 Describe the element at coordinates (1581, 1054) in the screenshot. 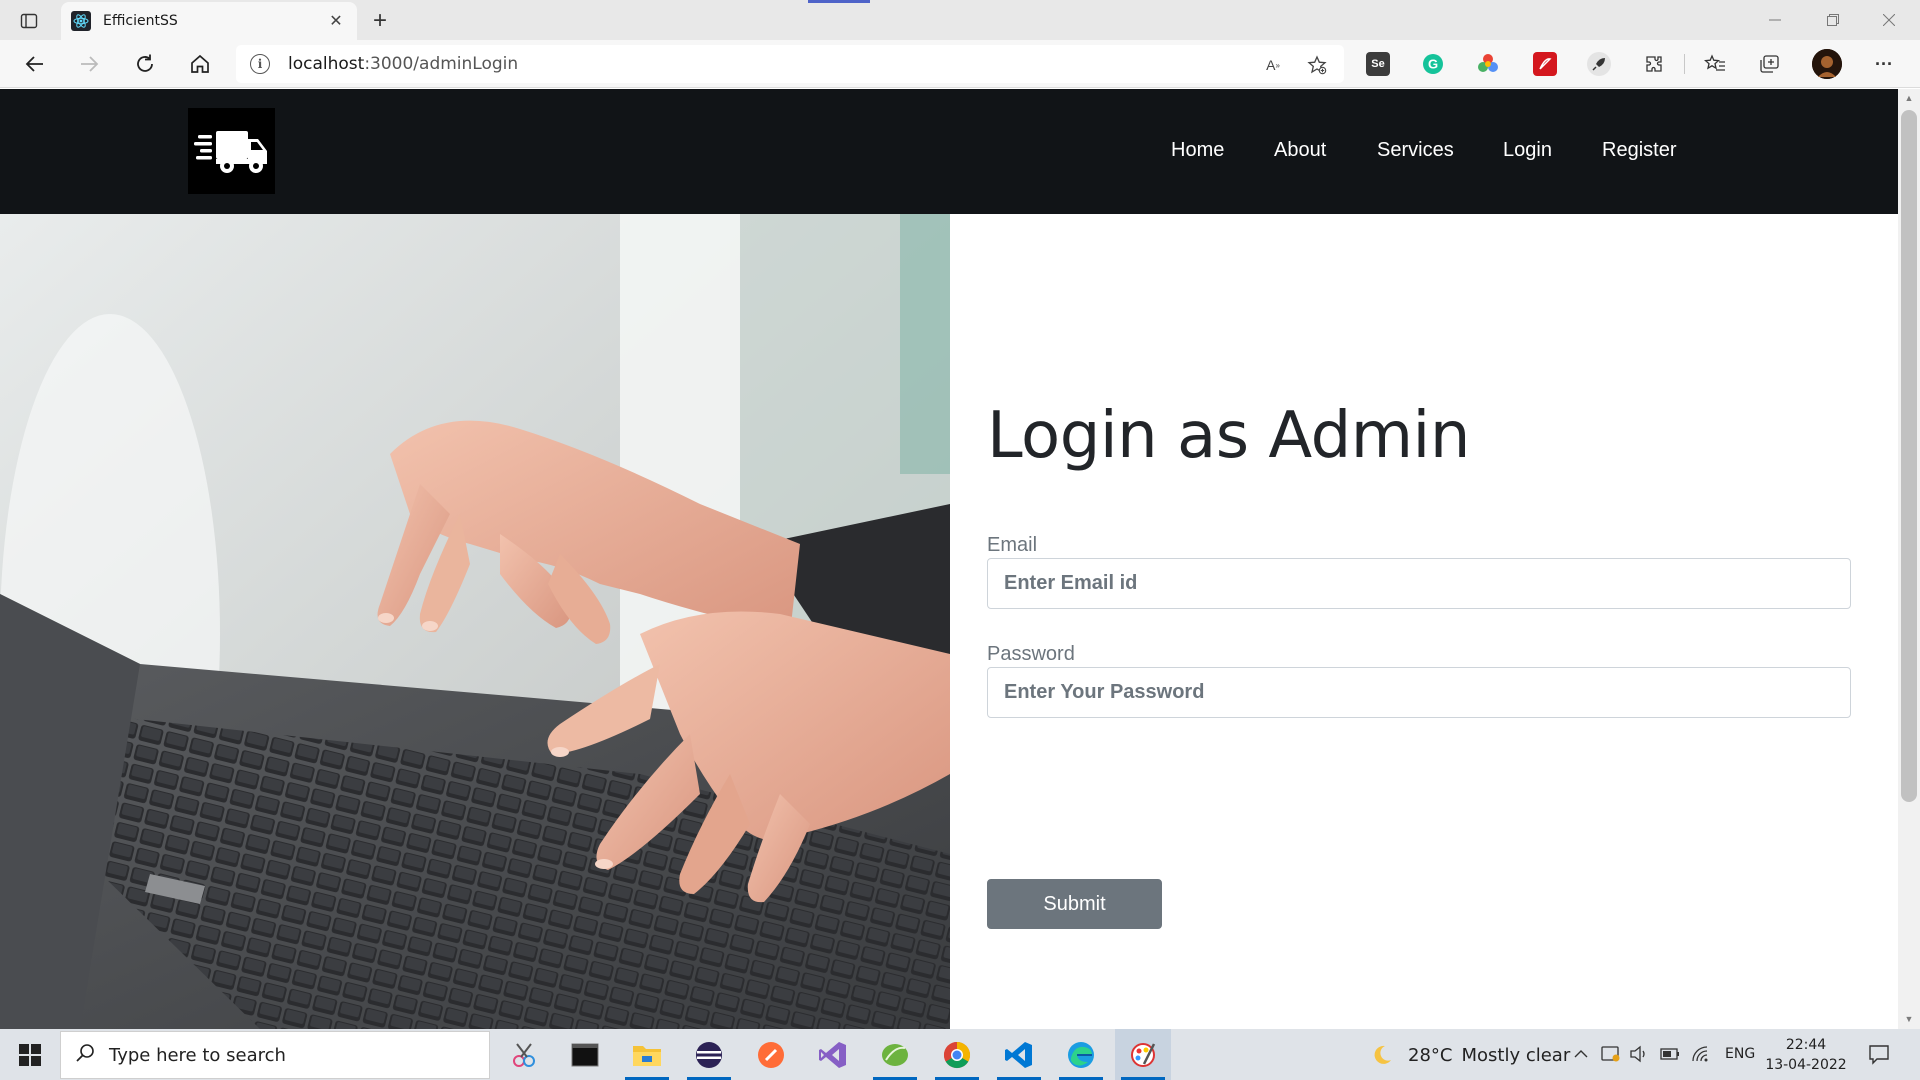

I see `show-hidden-icons-chevron-icon` at that location.